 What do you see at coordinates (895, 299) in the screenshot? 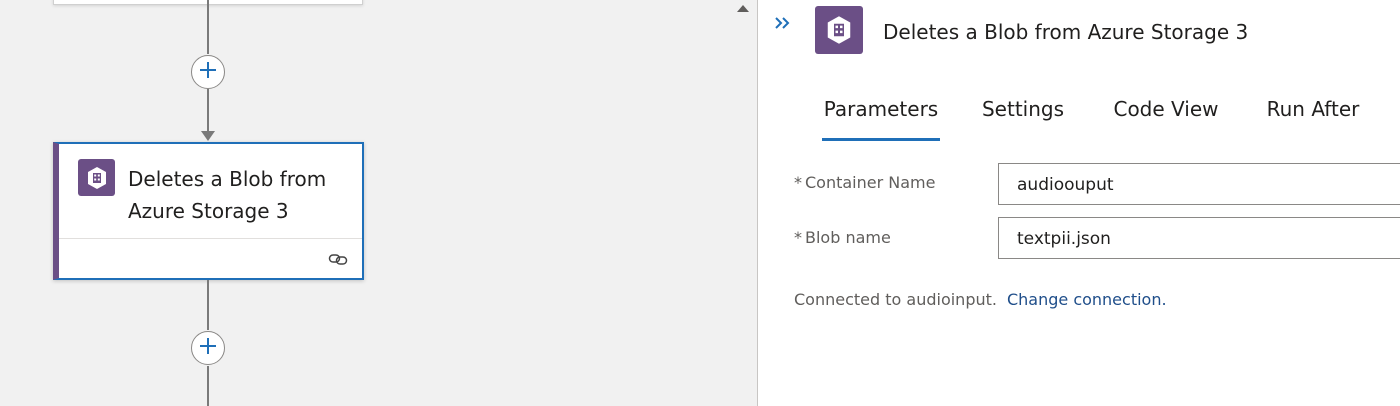
I see `connection-status-text: Connected to audioinput.` at bounding box center [895, 299].